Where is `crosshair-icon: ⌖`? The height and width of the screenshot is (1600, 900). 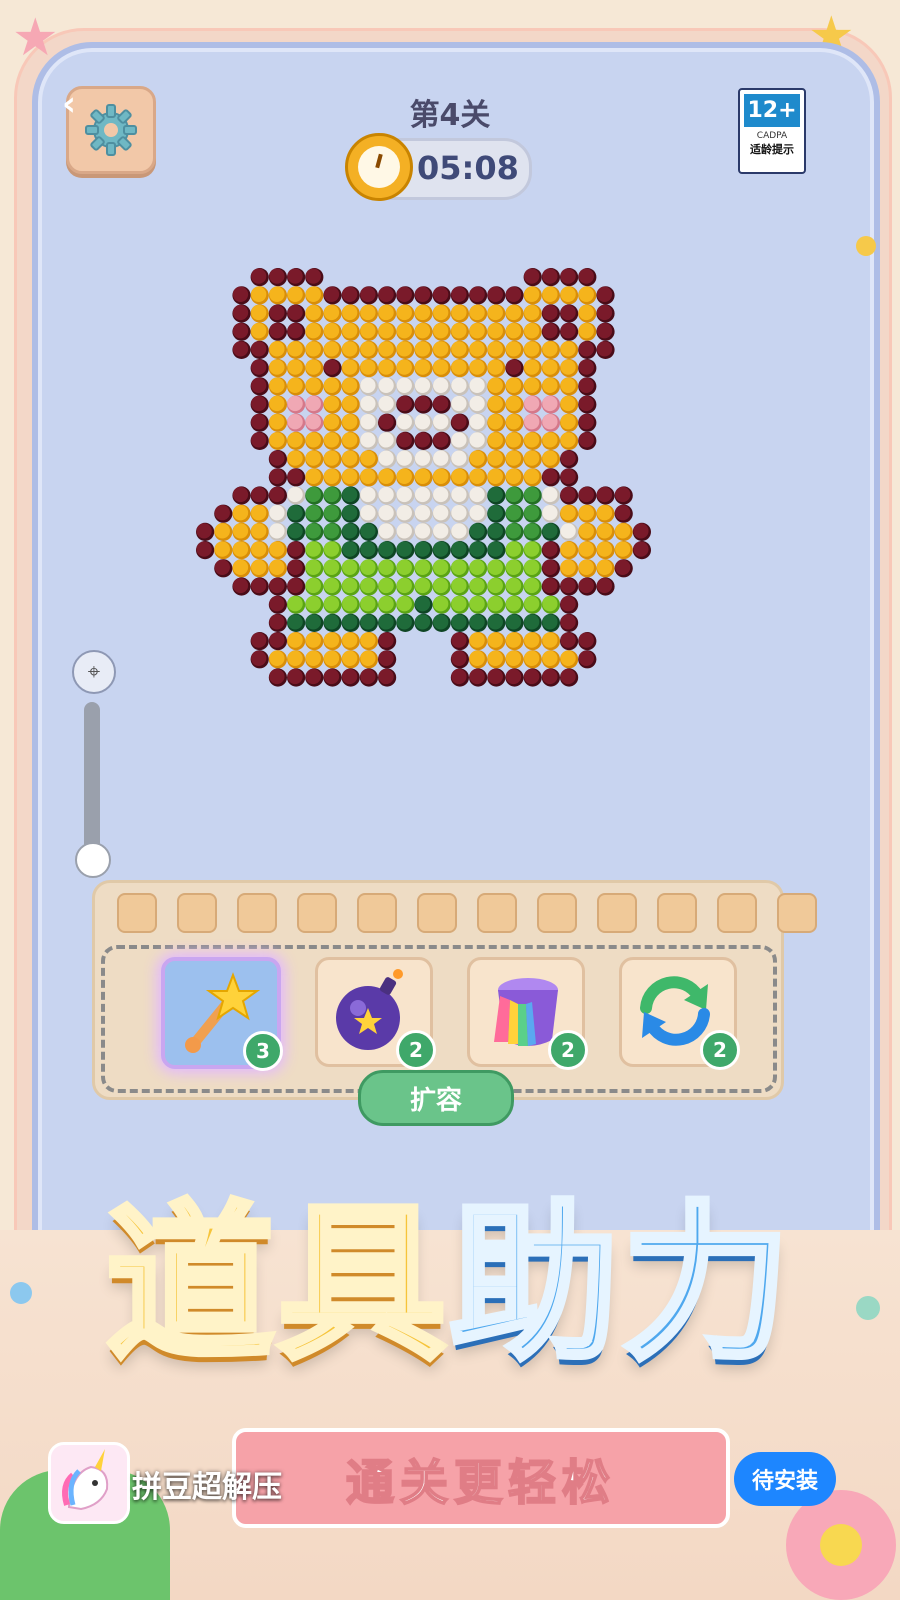
crosshair-icon: ⌖ is located at coordinates (94, 672).